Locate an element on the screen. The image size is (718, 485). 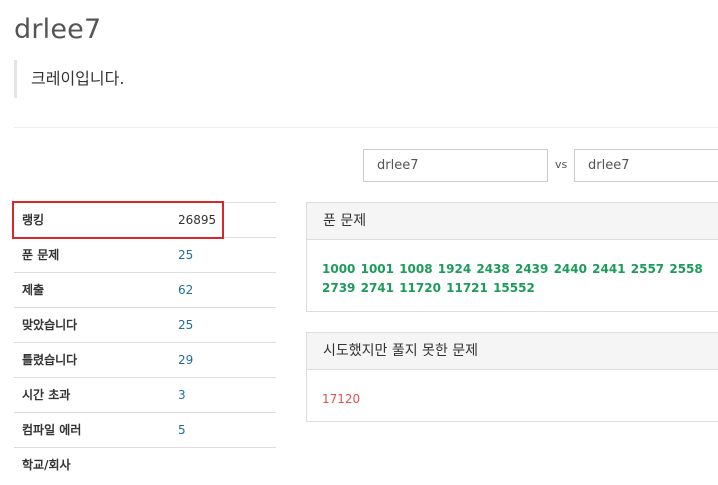
stats-label-accepted: 맞았습니다 is located at coordinates (50, 325).